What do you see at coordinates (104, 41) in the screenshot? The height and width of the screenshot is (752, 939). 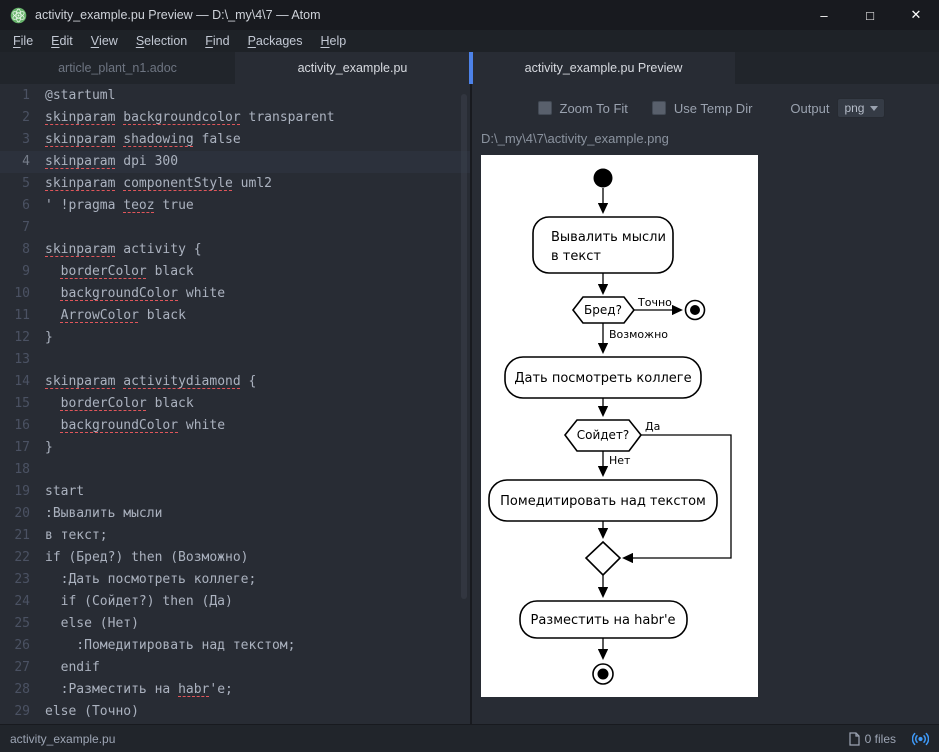 I see `menu-view: View` at bounding box center [104, 41].